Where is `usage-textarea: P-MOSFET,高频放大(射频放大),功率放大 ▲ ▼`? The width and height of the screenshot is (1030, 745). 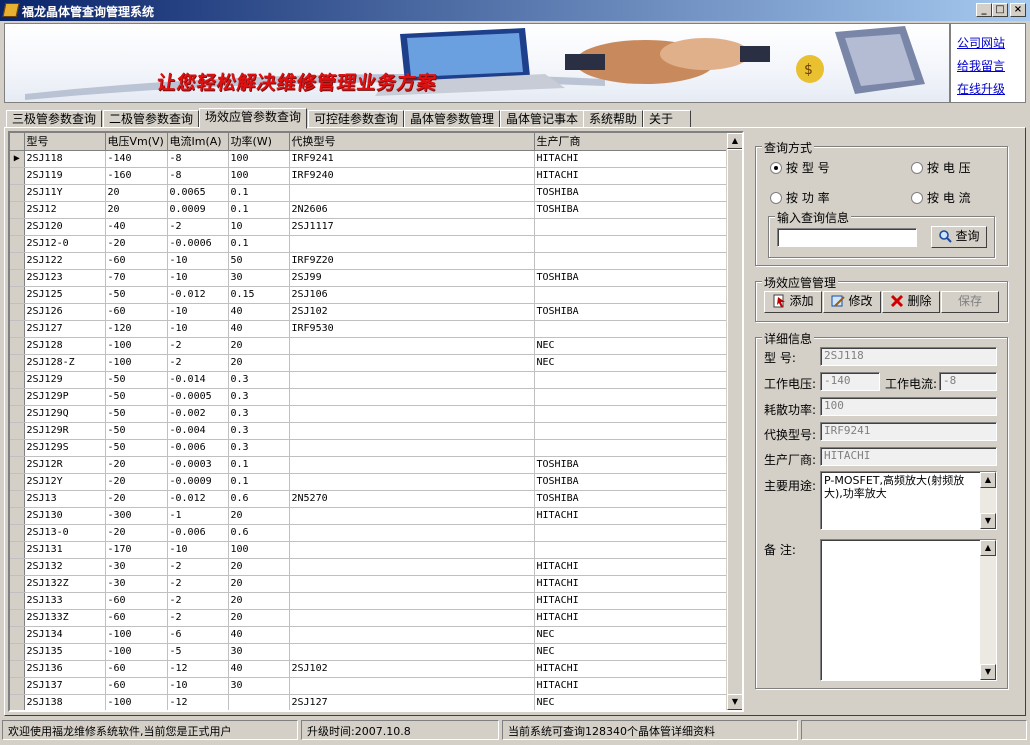
usage-textarea: P-MOSFET,高频放大(射频放大),功率放大 ▲ ▼ is located at coordinates (908, 500).